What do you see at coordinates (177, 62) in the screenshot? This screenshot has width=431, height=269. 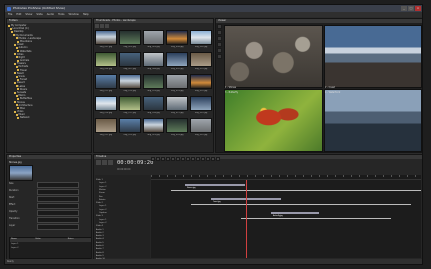 I see `thumbnail-item: img_009.jpg` at bounding box center [177, 62].